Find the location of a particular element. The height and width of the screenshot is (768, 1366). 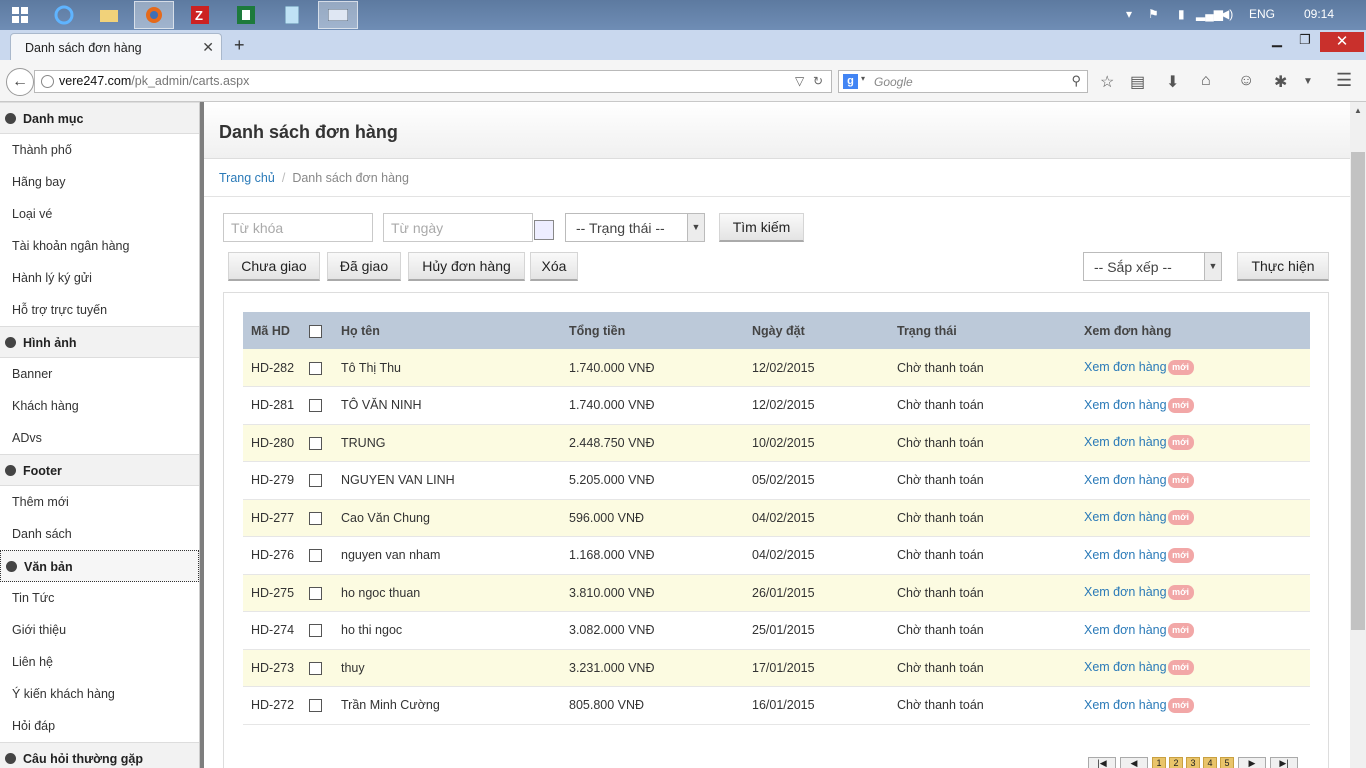

status-select: -- Trạng thái -- ▼ is located at coordinates (635, 227).